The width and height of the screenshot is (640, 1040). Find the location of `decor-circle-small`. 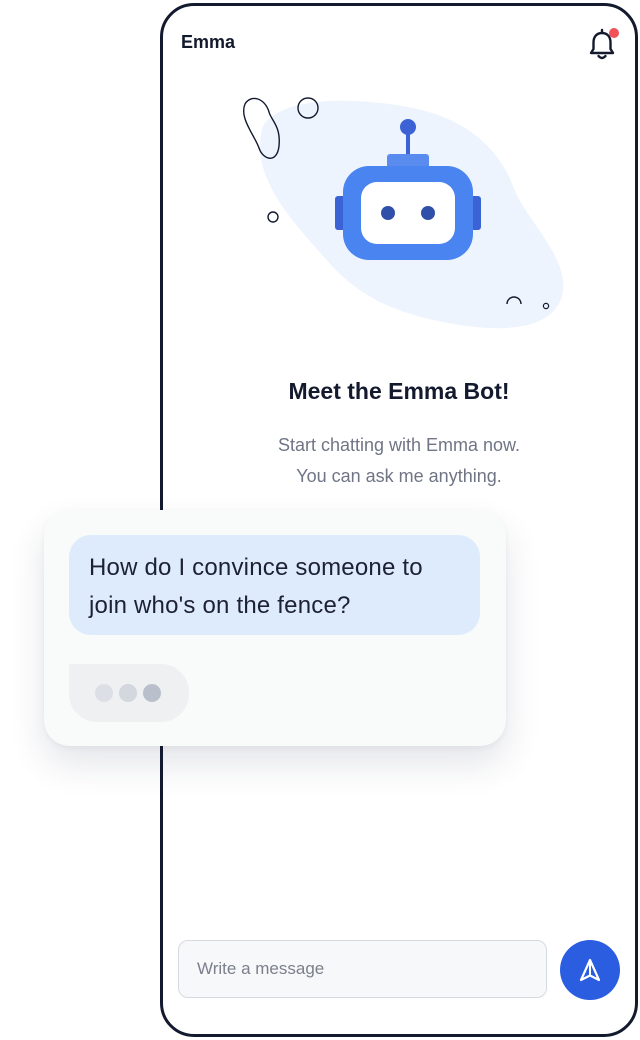

decor-circle-small is located at coordinates (273, 217).